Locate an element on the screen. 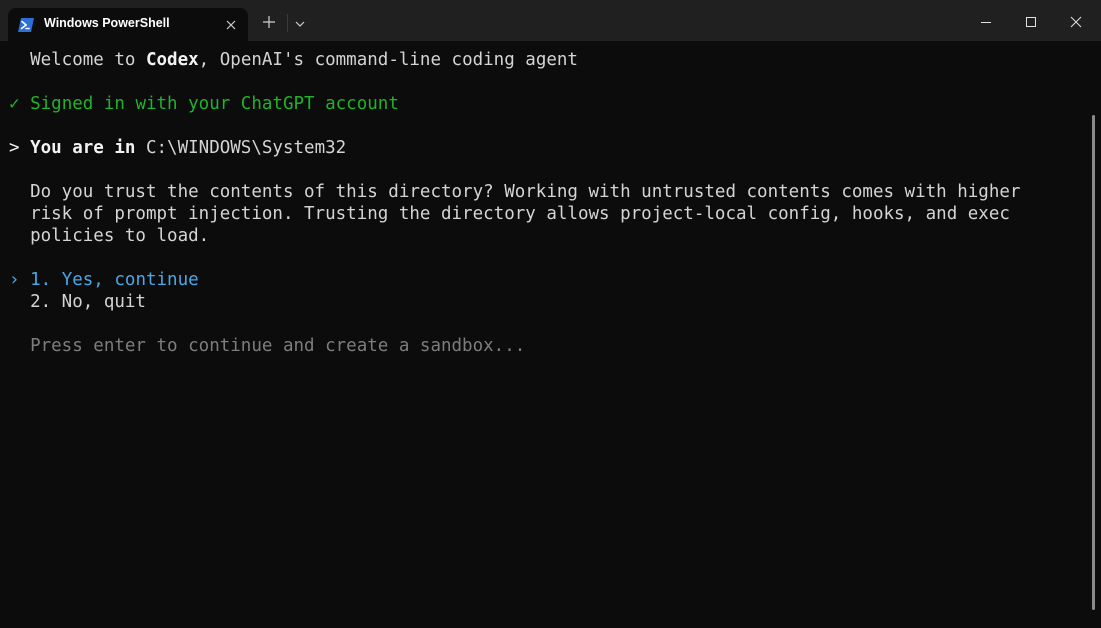  trust-question-line-3: policies to load. is located at coordinates (120, 236).